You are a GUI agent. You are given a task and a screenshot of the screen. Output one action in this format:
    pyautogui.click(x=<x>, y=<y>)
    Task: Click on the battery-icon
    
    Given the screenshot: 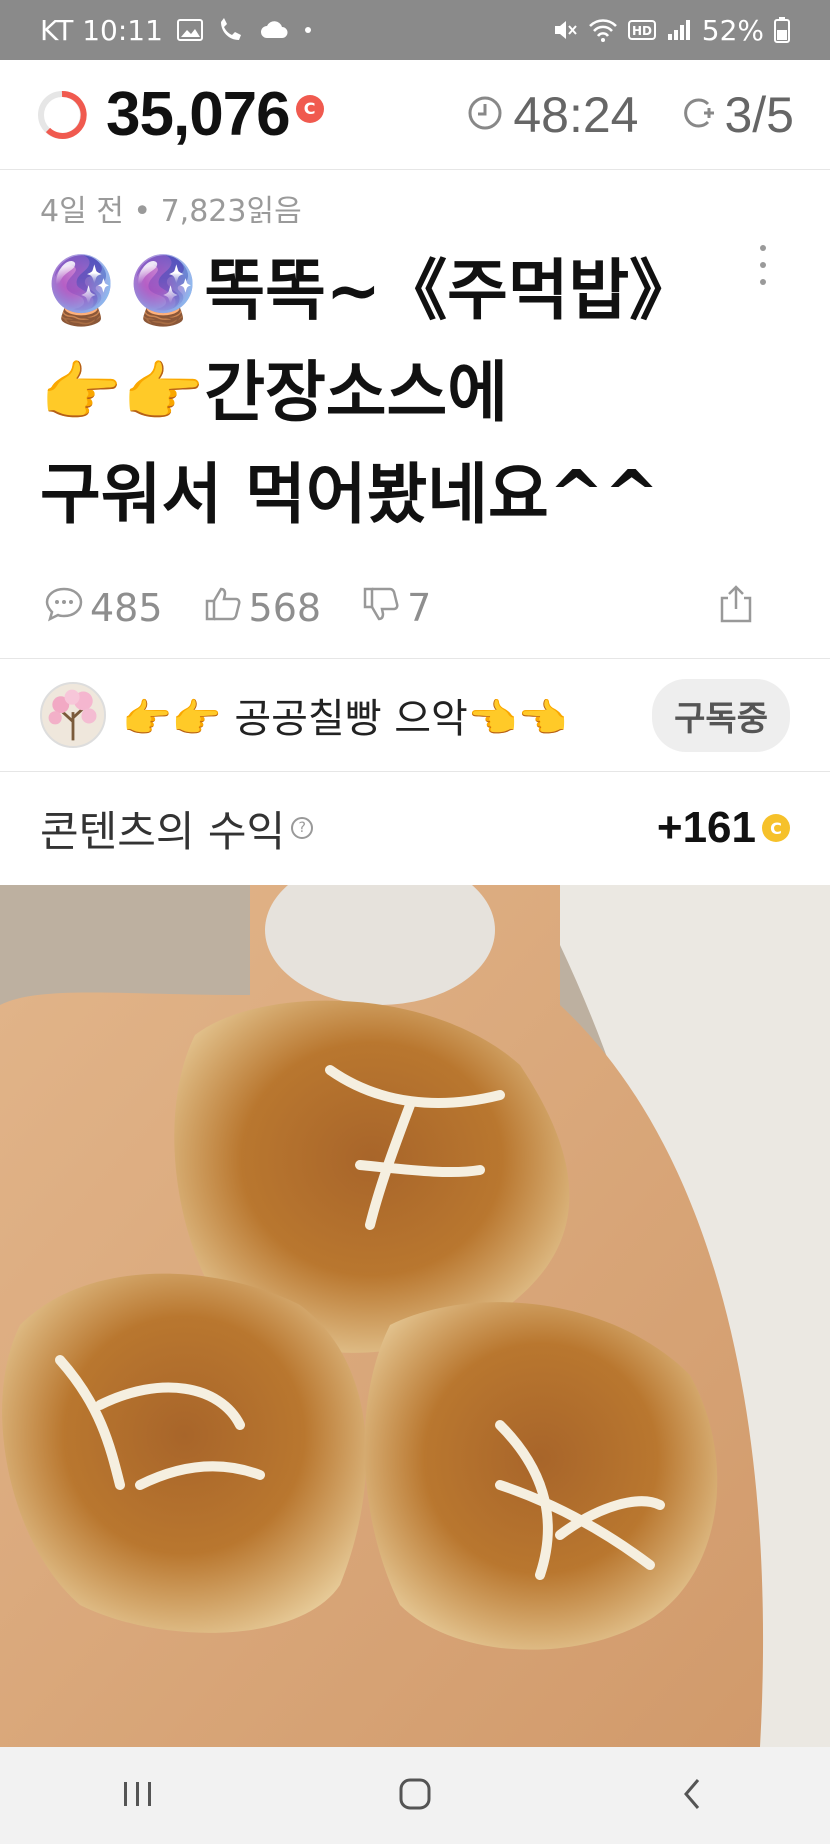 What is the action you would take?
    pyautogui.click(x=782, y=30)
    